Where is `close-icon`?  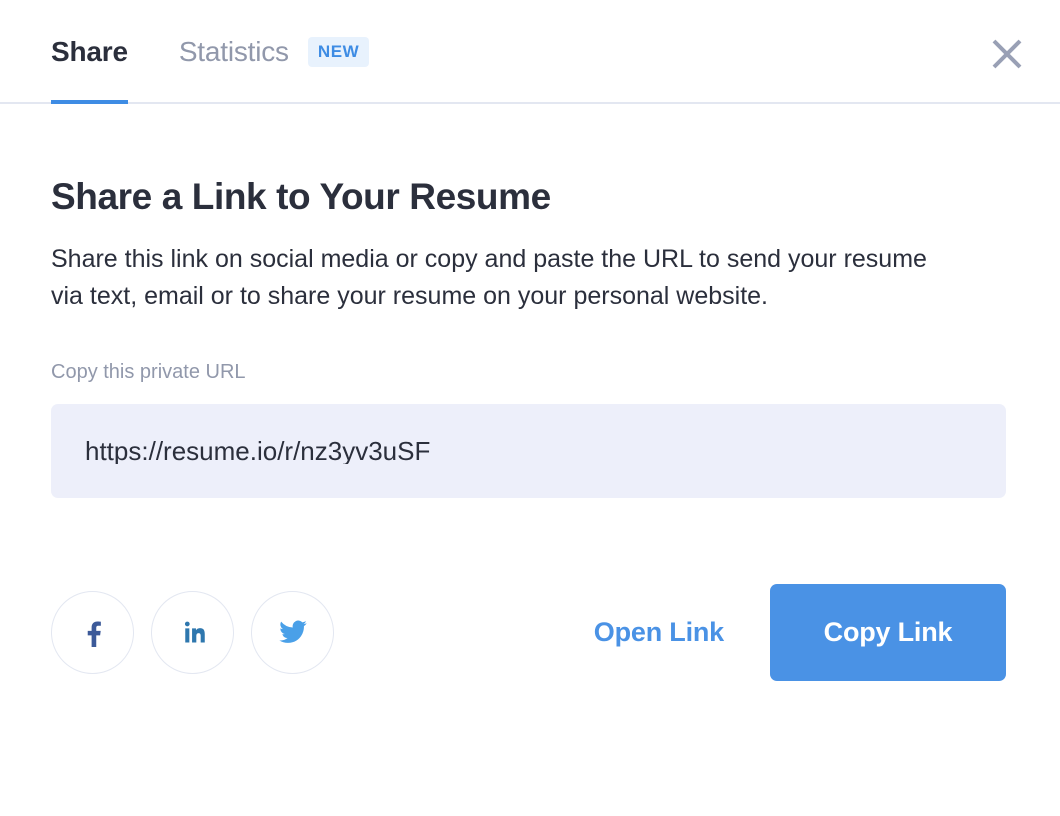
close-icon is located at coordinates (1007, 54).